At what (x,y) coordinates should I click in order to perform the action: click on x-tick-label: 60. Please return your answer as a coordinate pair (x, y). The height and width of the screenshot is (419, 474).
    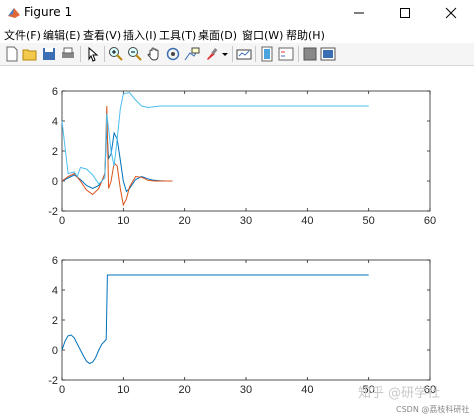
    Looking at the image, I should click on (430, 221).